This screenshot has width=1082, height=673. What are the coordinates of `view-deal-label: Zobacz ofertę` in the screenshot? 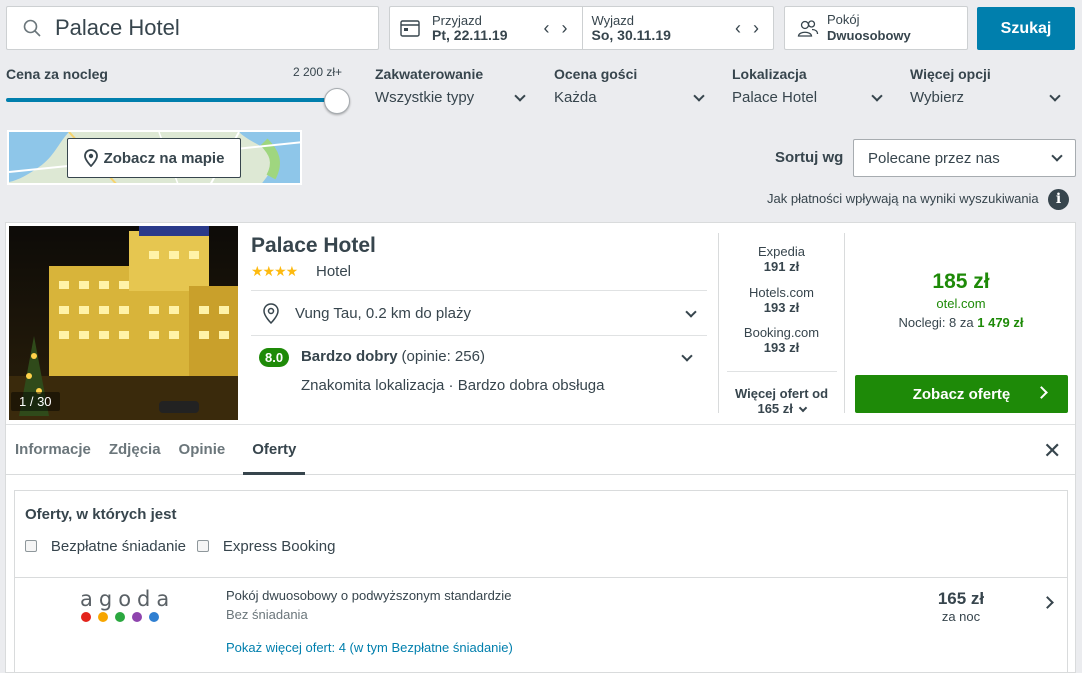 It's located at (961, 394).